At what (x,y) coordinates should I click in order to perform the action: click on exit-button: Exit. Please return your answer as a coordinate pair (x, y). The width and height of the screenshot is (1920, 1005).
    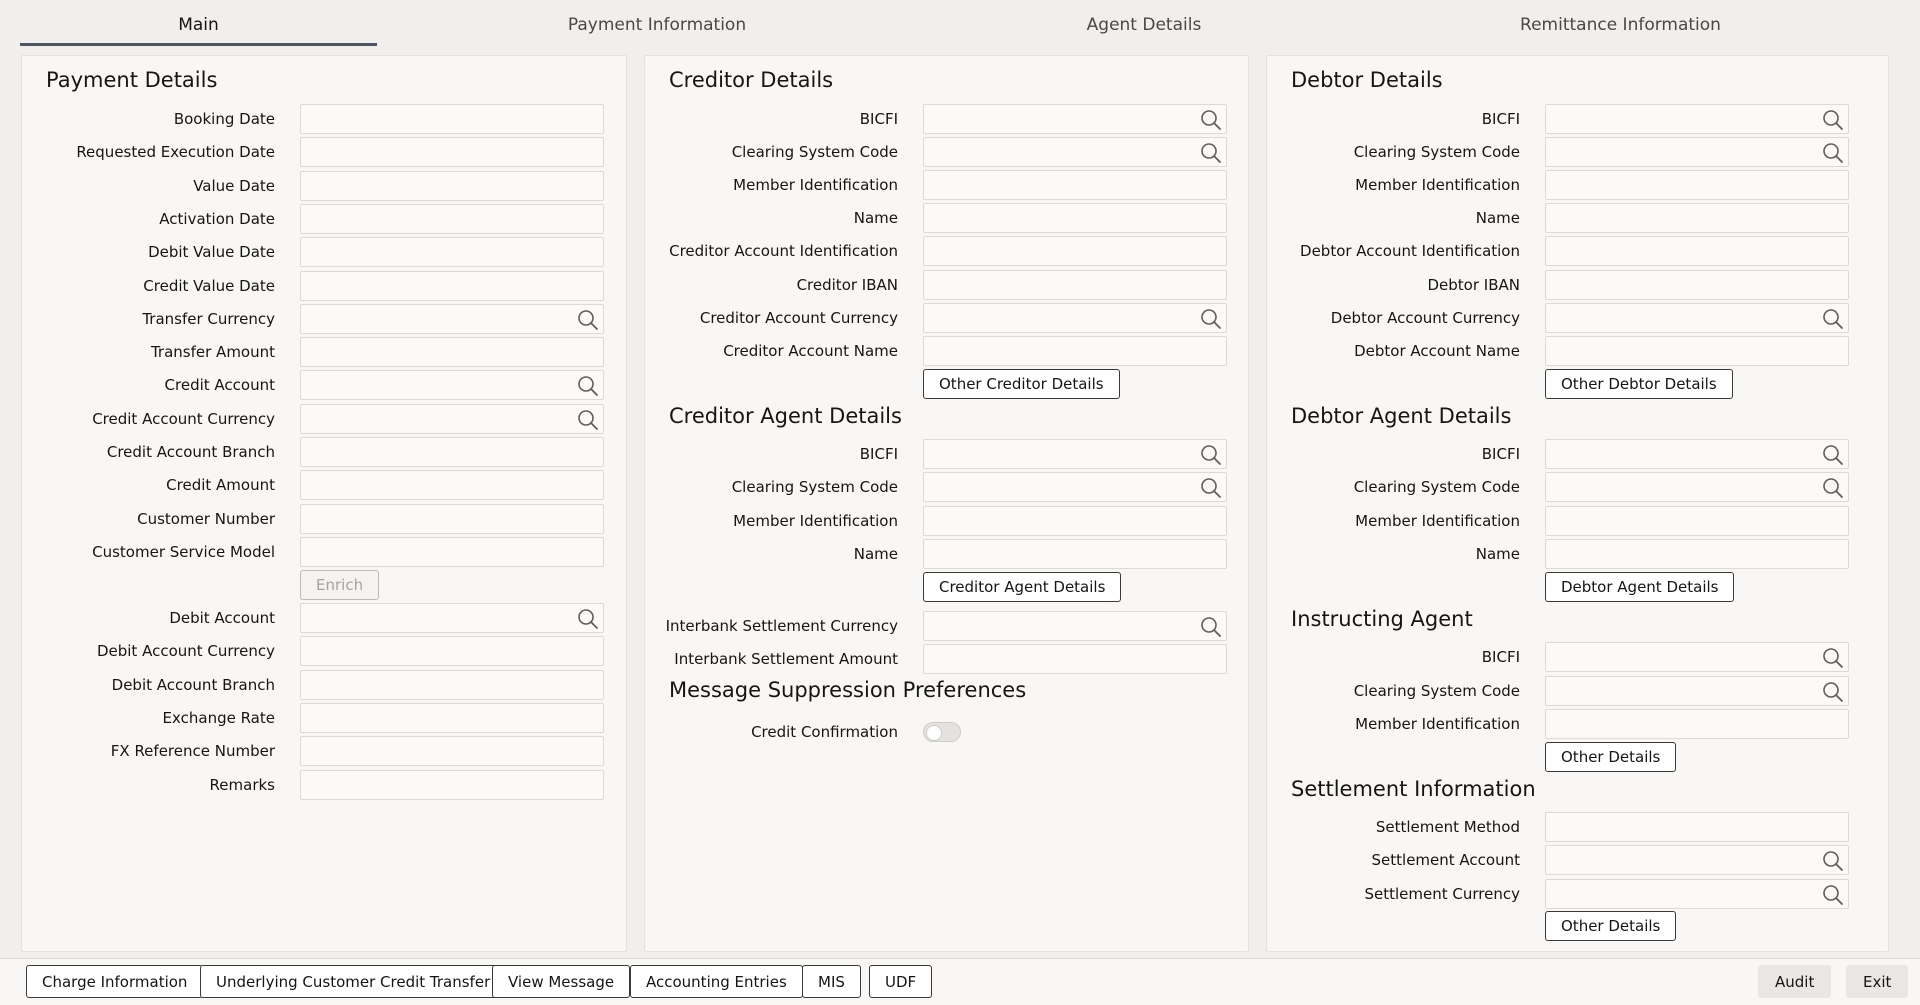
    Looking at the image, I should click on (1877, 981).